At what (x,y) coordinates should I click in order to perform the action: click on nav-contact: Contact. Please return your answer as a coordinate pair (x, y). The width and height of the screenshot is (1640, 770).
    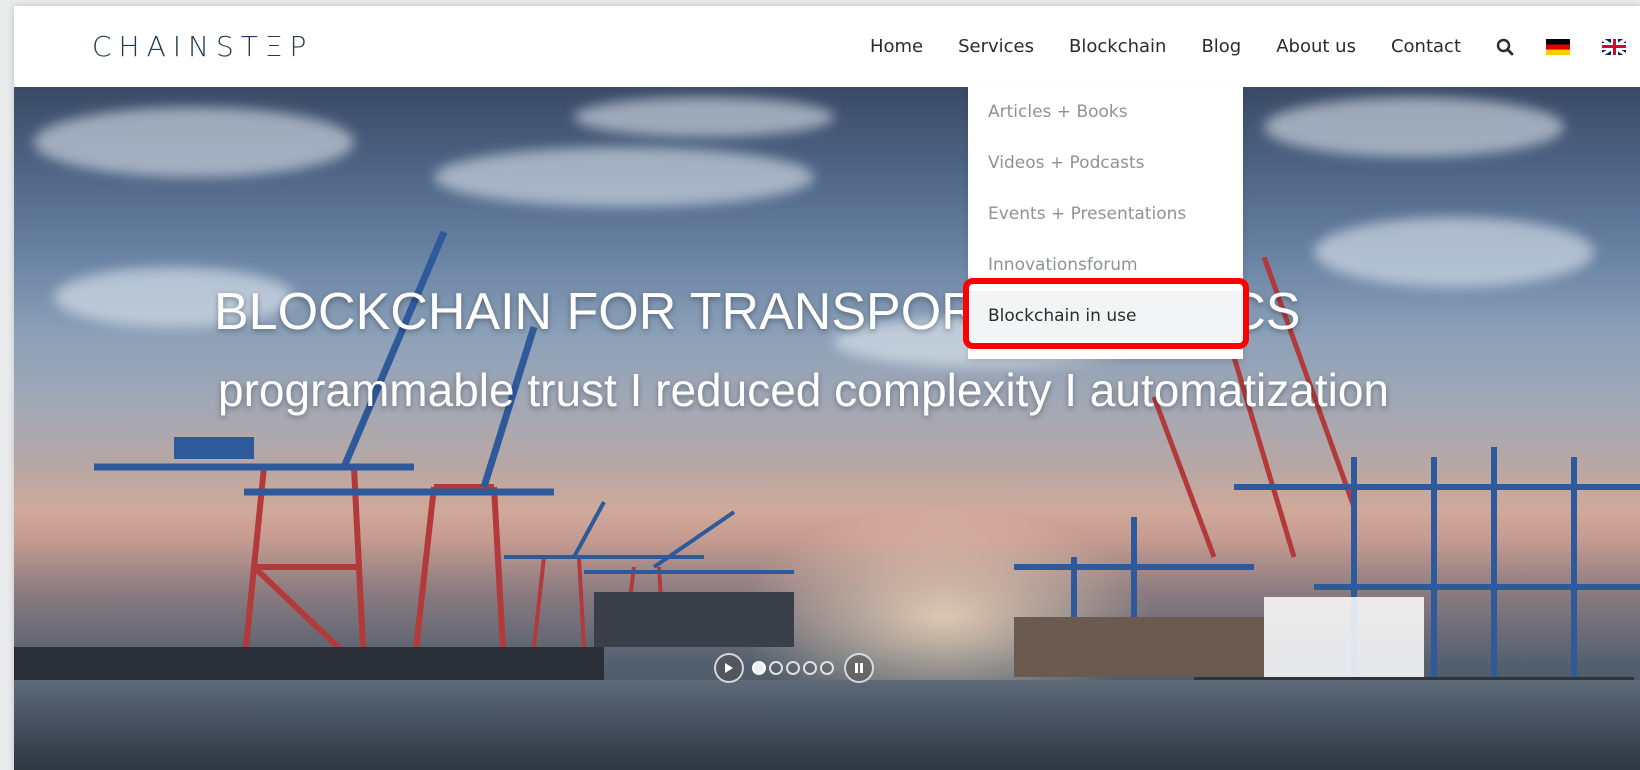
    Looking at the image, I should click on (1426, 46).